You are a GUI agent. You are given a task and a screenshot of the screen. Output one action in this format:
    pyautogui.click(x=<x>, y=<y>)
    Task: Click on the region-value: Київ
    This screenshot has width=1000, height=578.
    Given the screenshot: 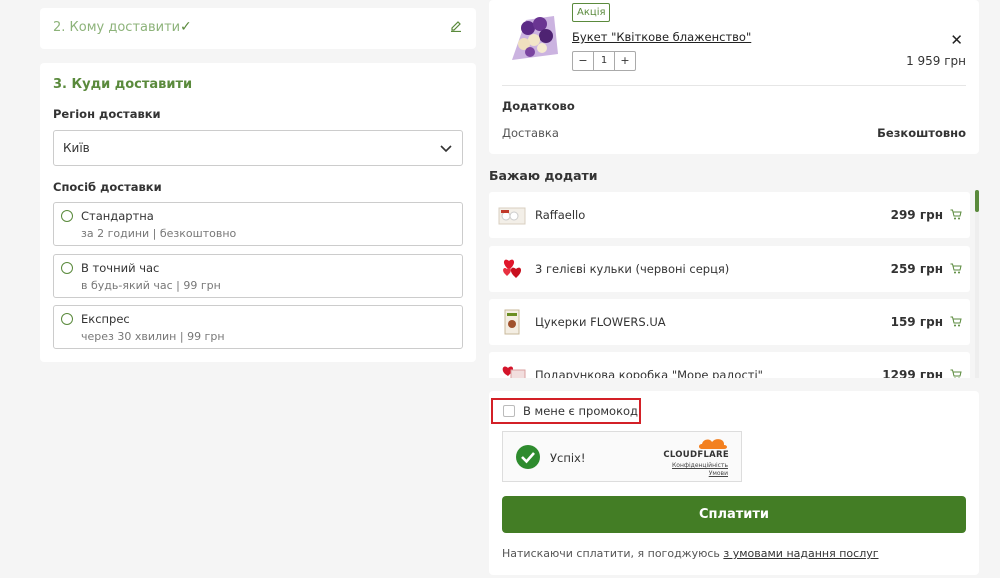 What is the action you would take?
    pyautogui.click(x=76, y=148)
    